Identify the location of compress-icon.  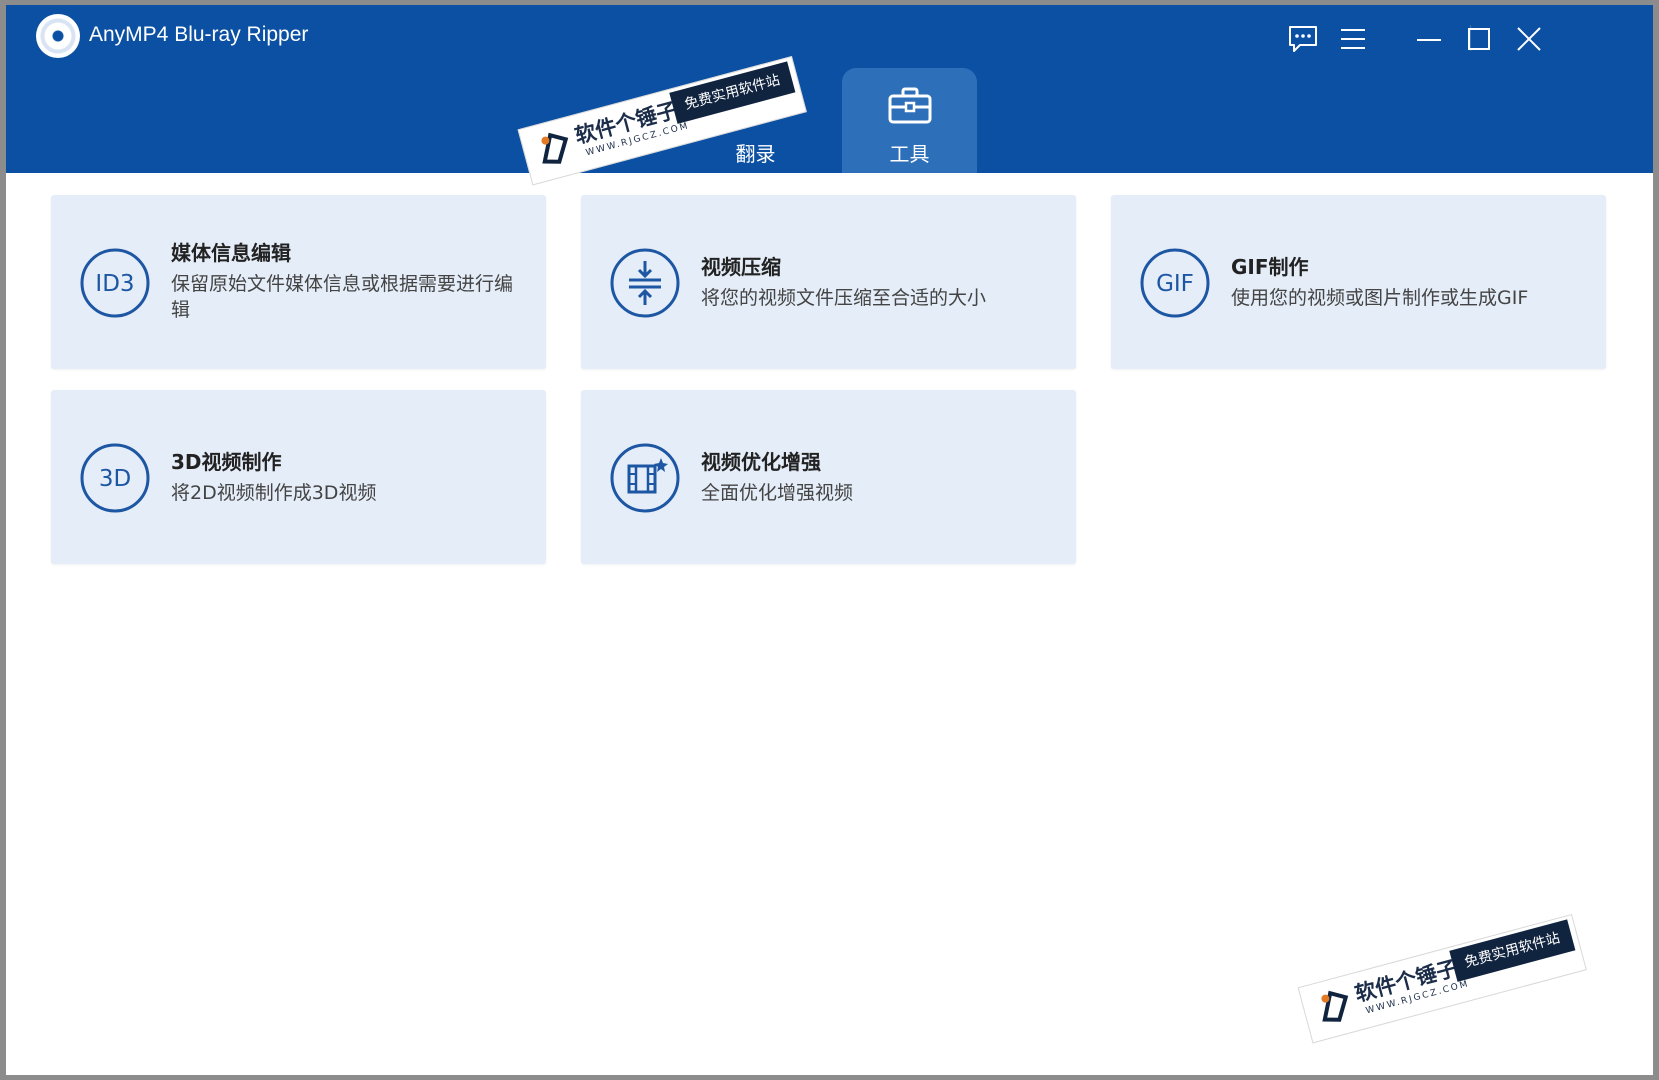
(645, 283).